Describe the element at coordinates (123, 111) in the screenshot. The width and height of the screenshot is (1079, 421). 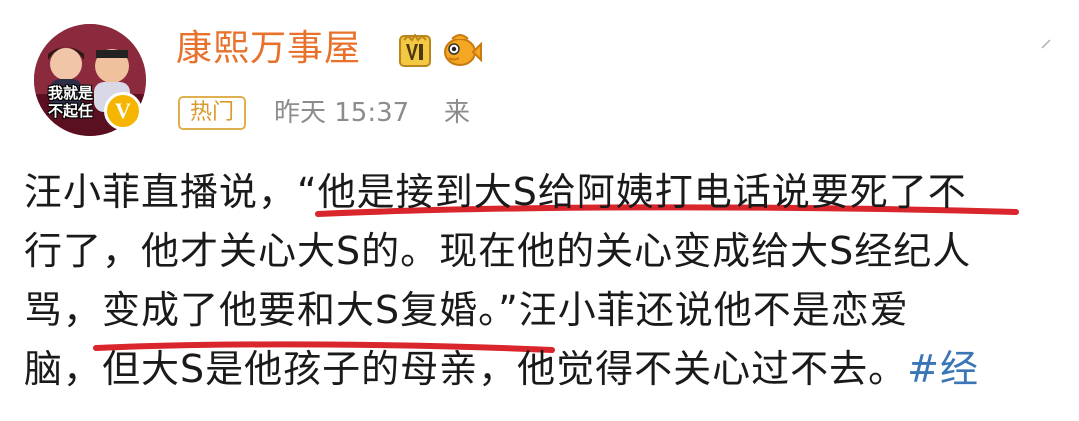
I see `verified-badge-icon: V` at that location.